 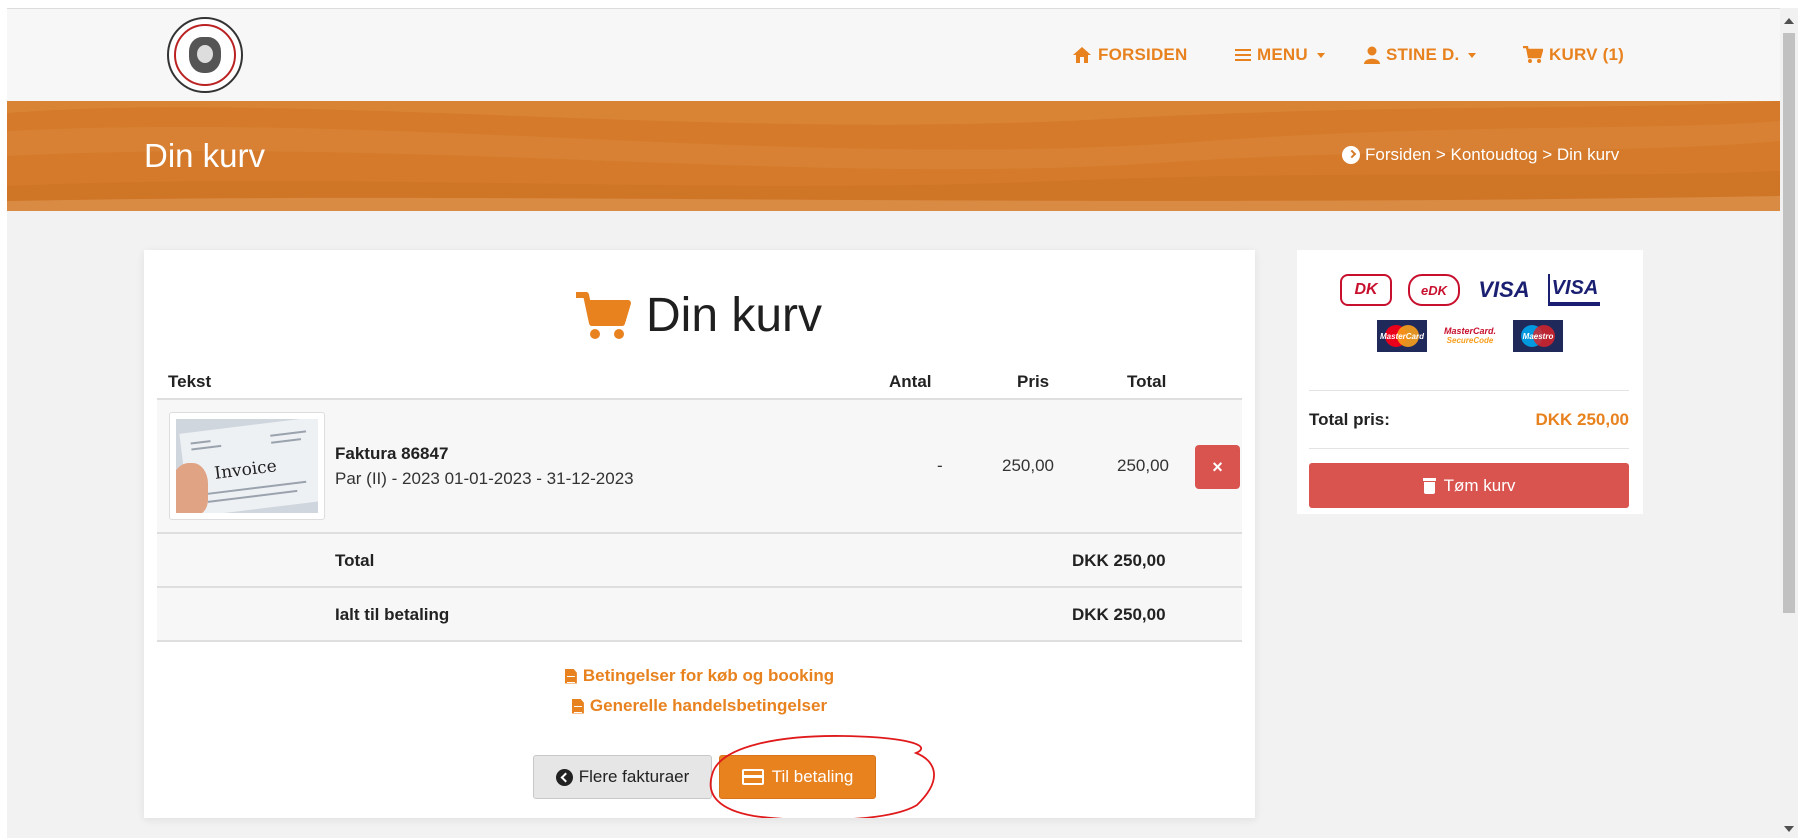 What do you see at coordinates (1586, 54) in the screenshot?
I see `nav-cart-label: KURV (1)` at bounding box center [1586, 54].